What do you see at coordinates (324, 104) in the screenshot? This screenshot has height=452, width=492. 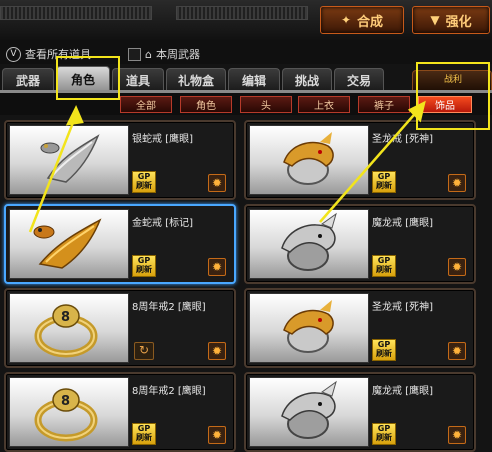 I see `subcat-top: 上衣` at bounding box center [324, 104].